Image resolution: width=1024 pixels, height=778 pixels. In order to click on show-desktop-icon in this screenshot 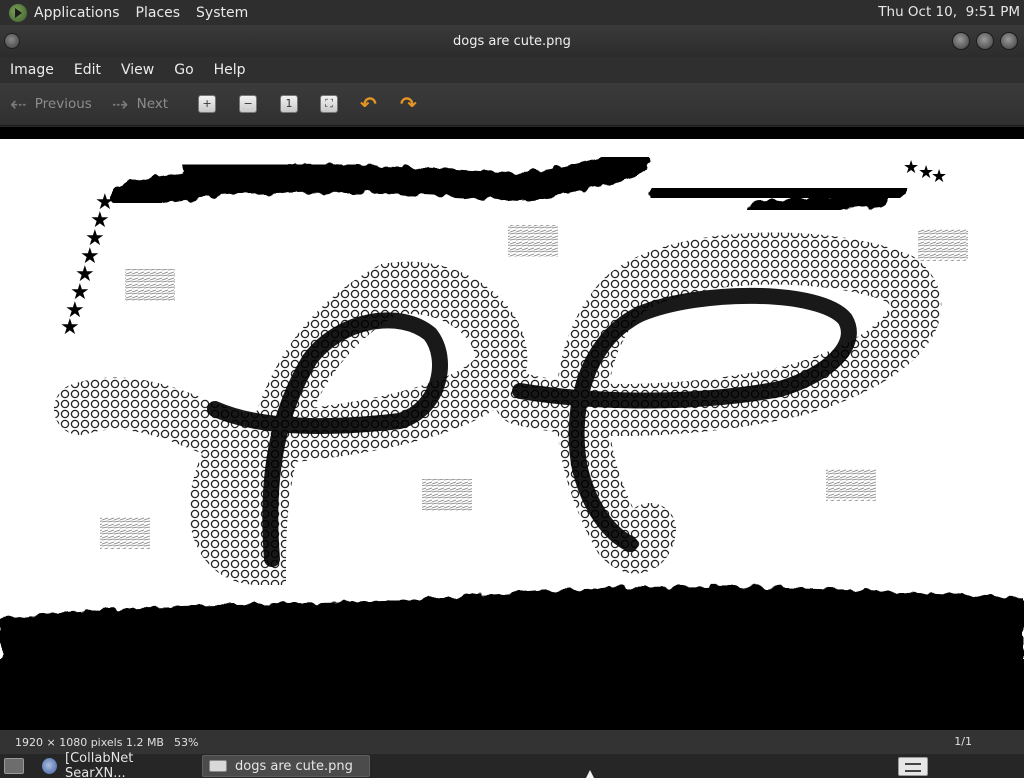, I will do `click(14, 766)`.